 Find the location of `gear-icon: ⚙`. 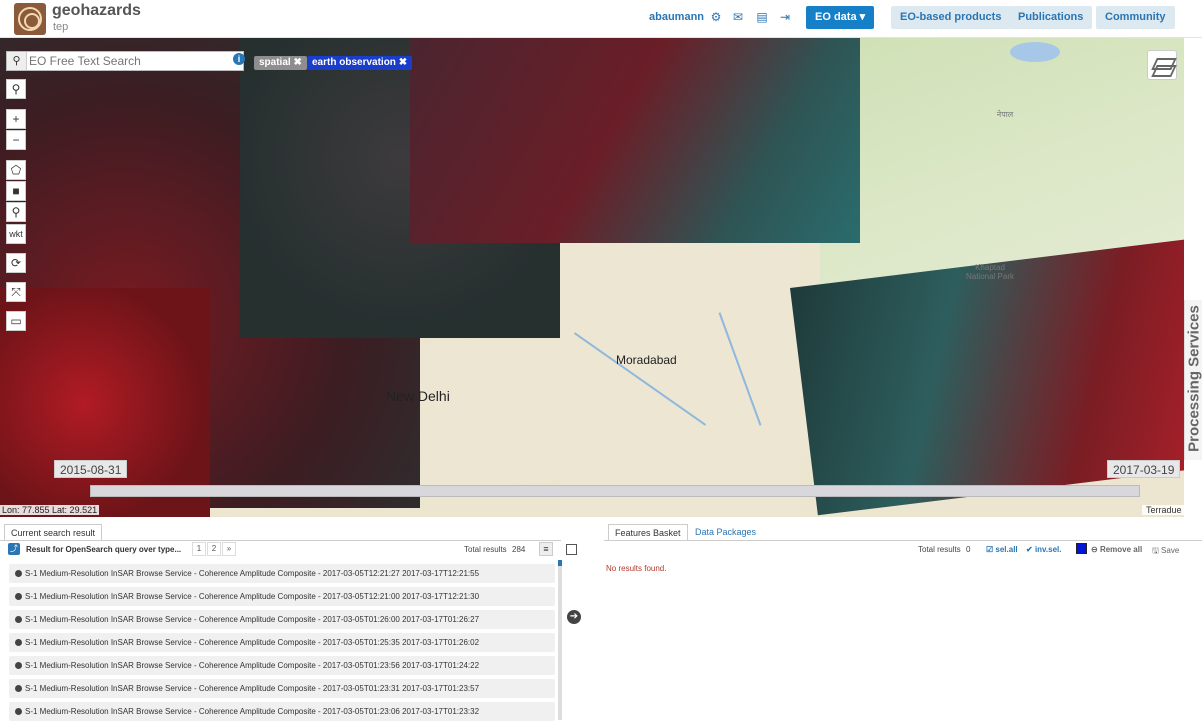

gear-icon: ⚙ is located at coordinates (716, 17).